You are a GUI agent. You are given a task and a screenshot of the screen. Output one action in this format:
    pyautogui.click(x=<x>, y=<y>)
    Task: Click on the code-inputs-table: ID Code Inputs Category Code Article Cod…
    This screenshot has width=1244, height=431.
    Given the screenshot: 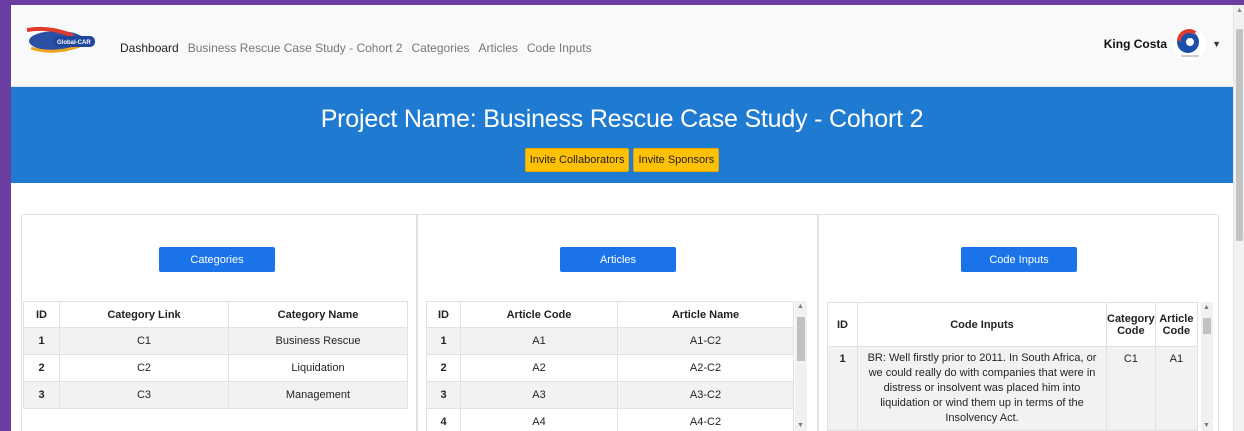 What is the action you would take?
    pyautogui.click(x=1013, y=366)
    